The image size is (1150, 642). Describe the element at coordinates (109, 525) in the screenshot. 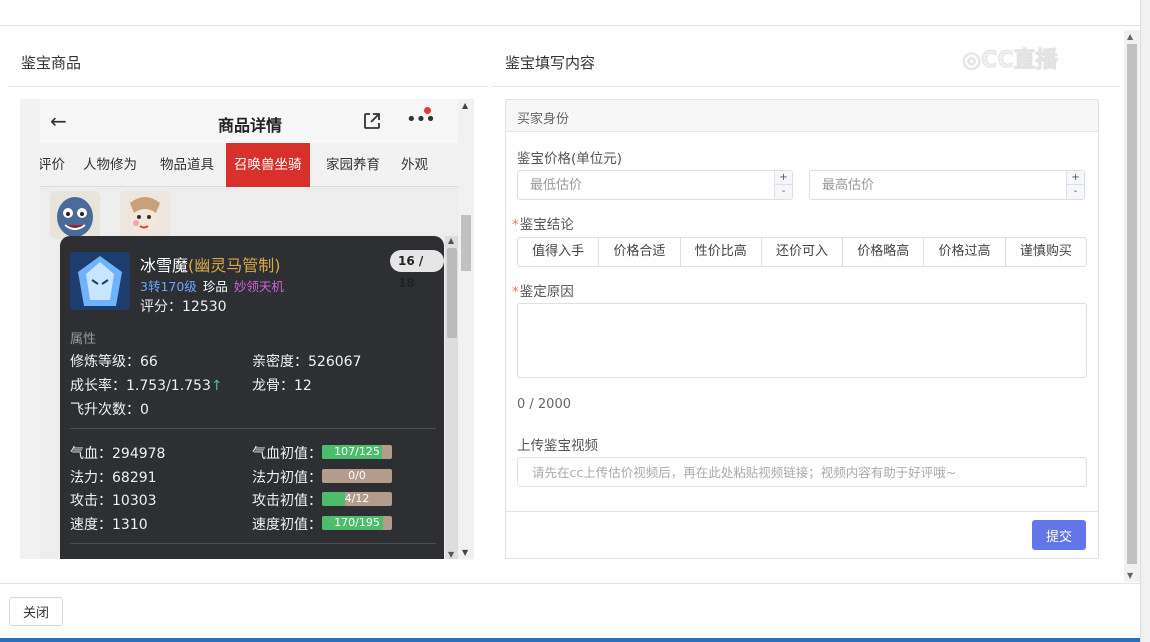

I see `stat-speed: 速度：1310` at that location.